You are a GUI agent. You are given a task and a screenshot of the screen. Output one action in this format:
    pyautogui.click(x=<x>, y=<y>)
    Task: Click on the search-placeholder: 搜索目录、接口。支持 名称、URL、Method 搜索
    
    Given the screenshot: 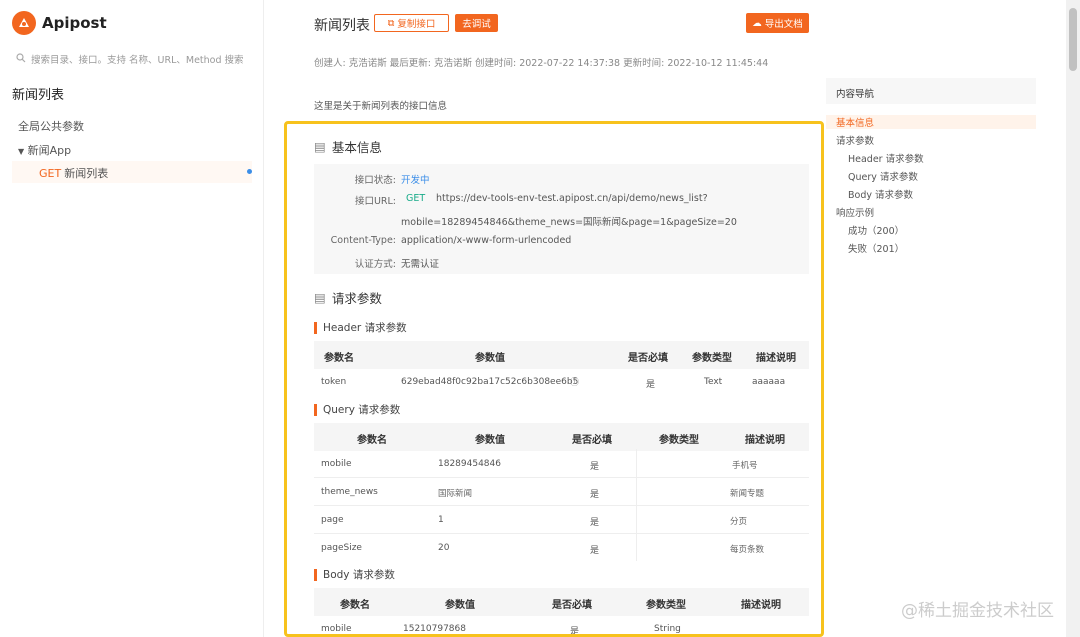 What is the action you would take?
    pyautogui.click(x=137, y=60)
    